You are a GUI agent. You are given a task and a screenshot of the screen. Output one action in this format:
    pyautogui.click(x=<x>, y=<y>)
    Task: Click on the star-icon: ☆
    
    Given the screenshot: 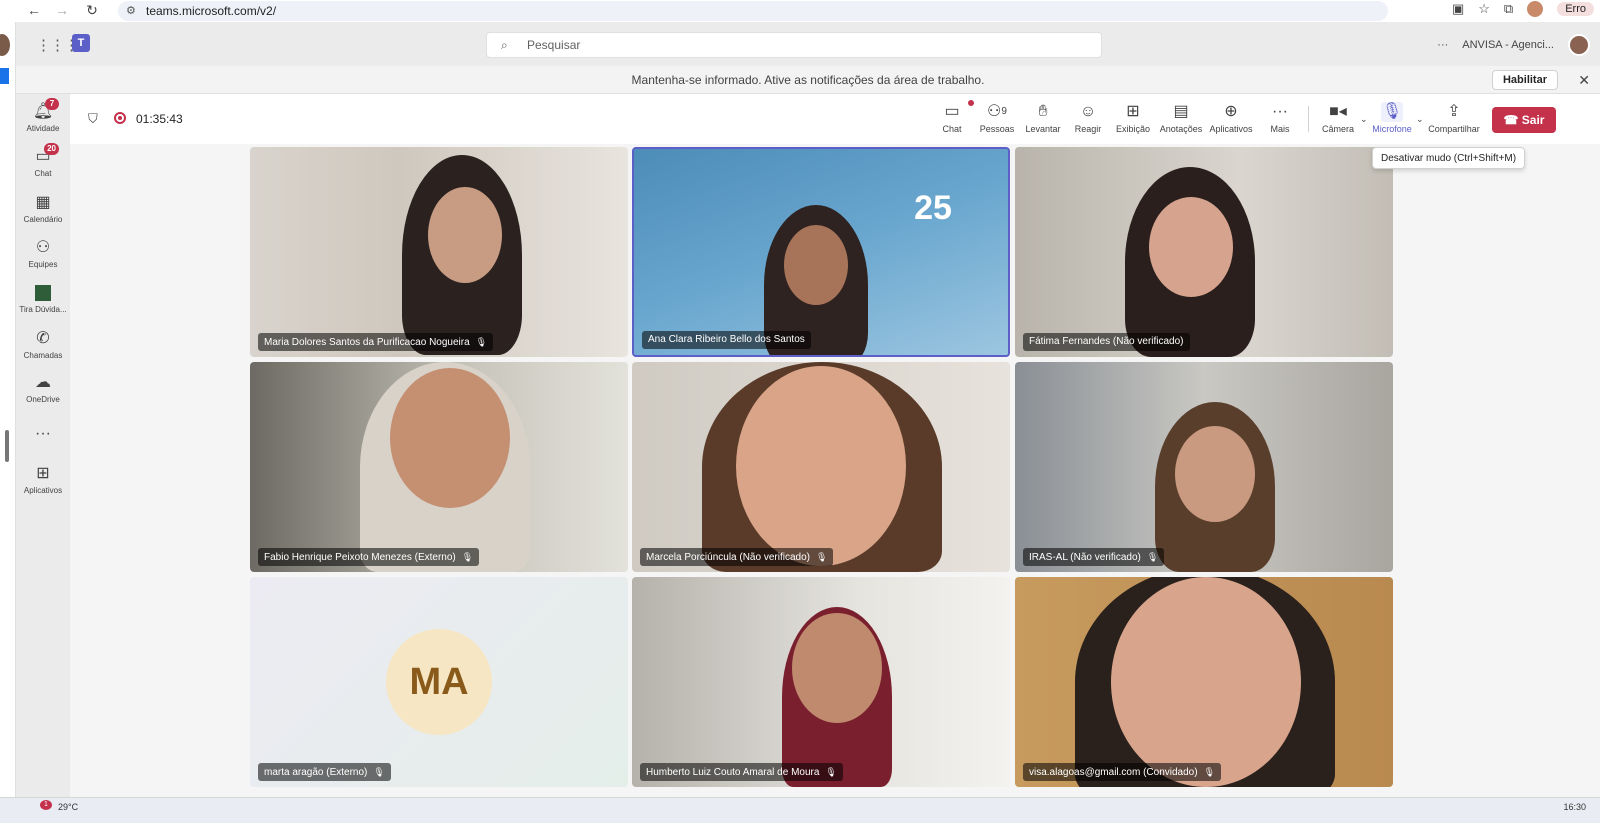 What is the action you would take?
    pyautogui.click(x=1484, y=9)
    